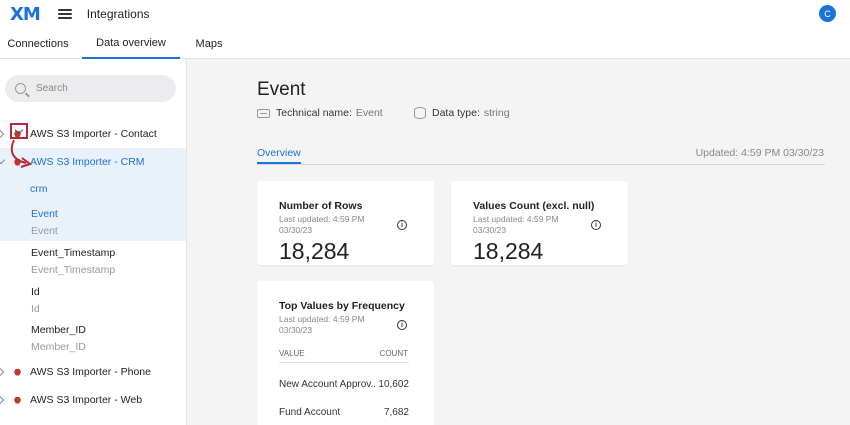  What do you see at coordinates (93, 292) in the screenshot?
I see `tree-item-id: Id` at bounding box center [93, 292].